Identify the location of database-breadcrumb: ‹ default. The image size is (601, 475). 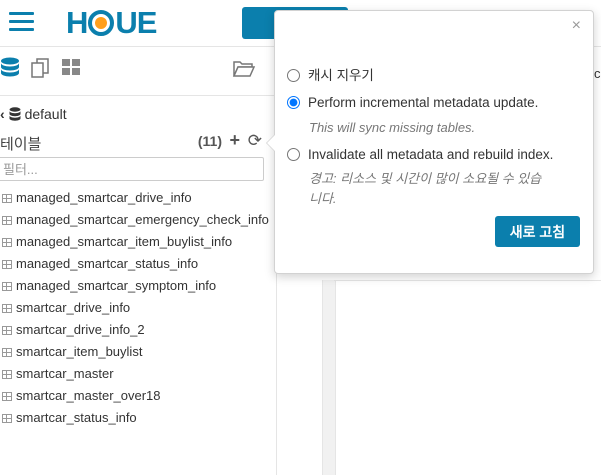
(33, 114).